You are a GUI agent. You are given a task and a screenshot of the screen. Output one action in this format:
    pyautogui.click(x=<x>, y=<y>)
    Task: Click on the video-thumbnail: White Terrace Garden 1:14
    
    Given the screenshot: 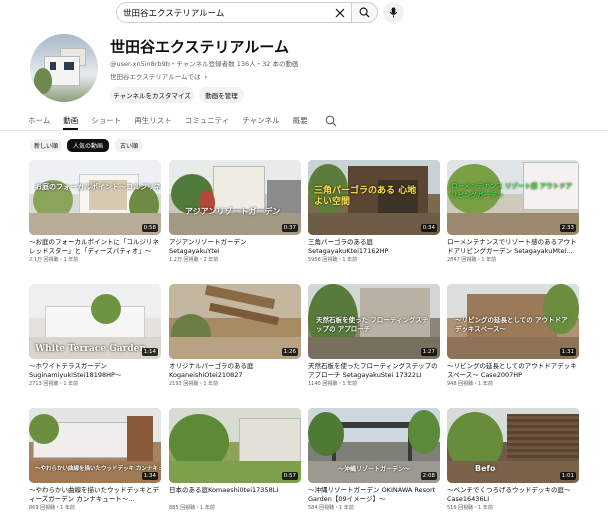 What is the action you would take?
    pyautogui.click(x=95, y=321)
    